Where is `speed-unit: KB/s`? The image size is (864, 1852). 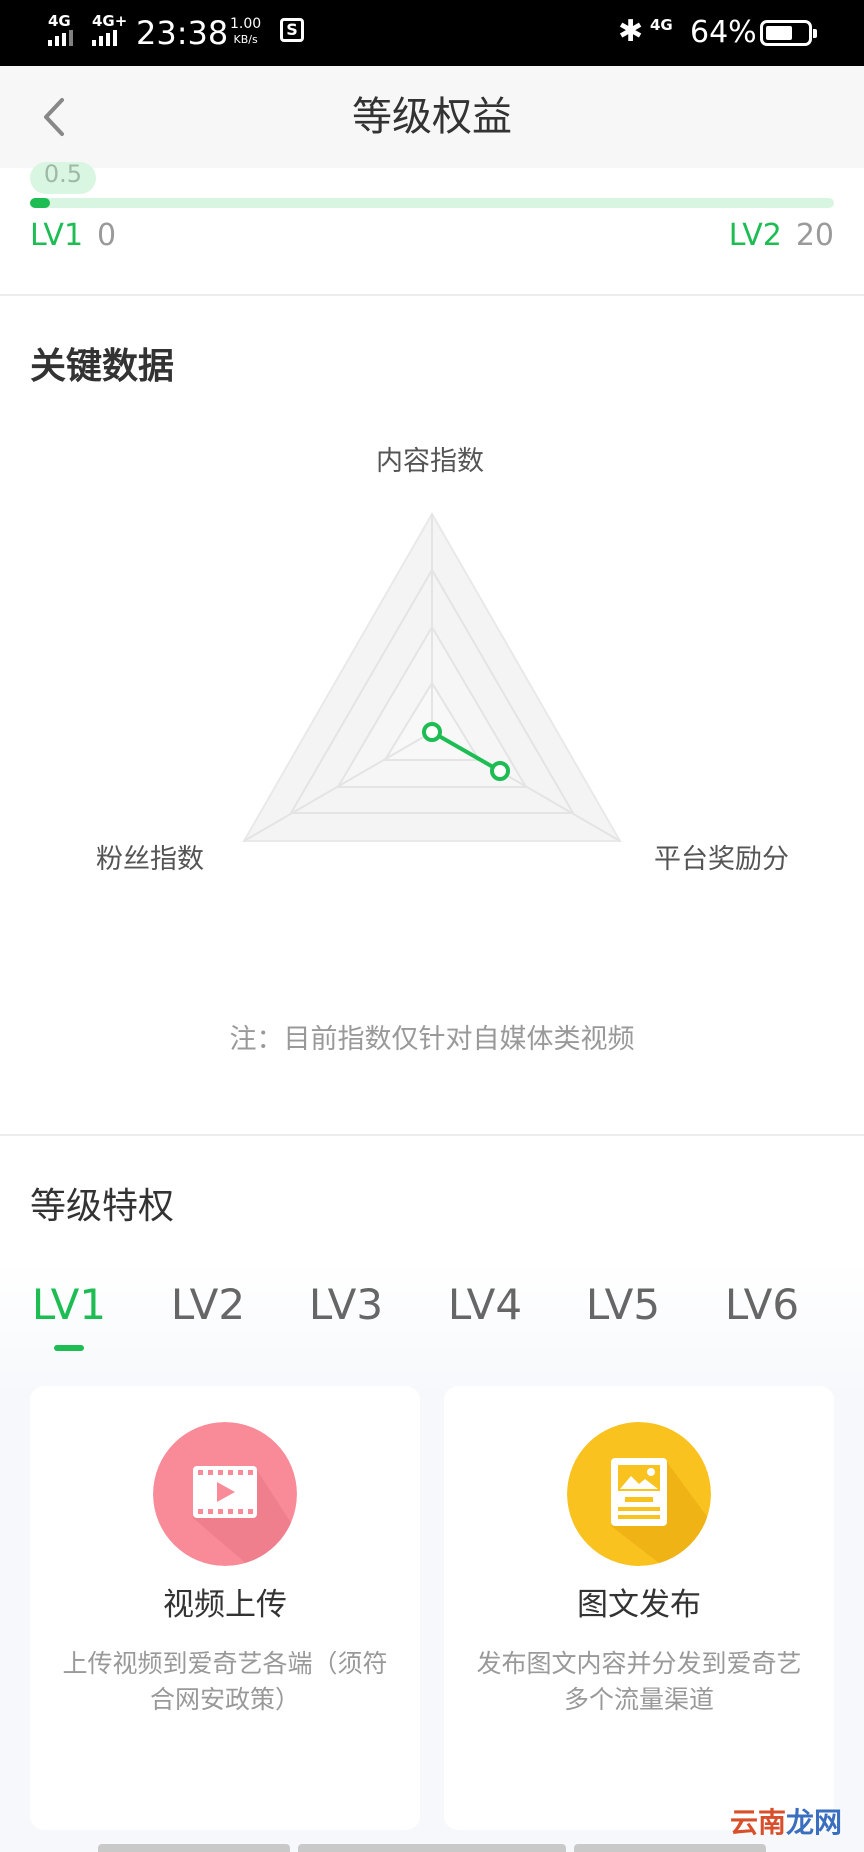 speed-unit: KB/s is located at coordinates (245, 39).